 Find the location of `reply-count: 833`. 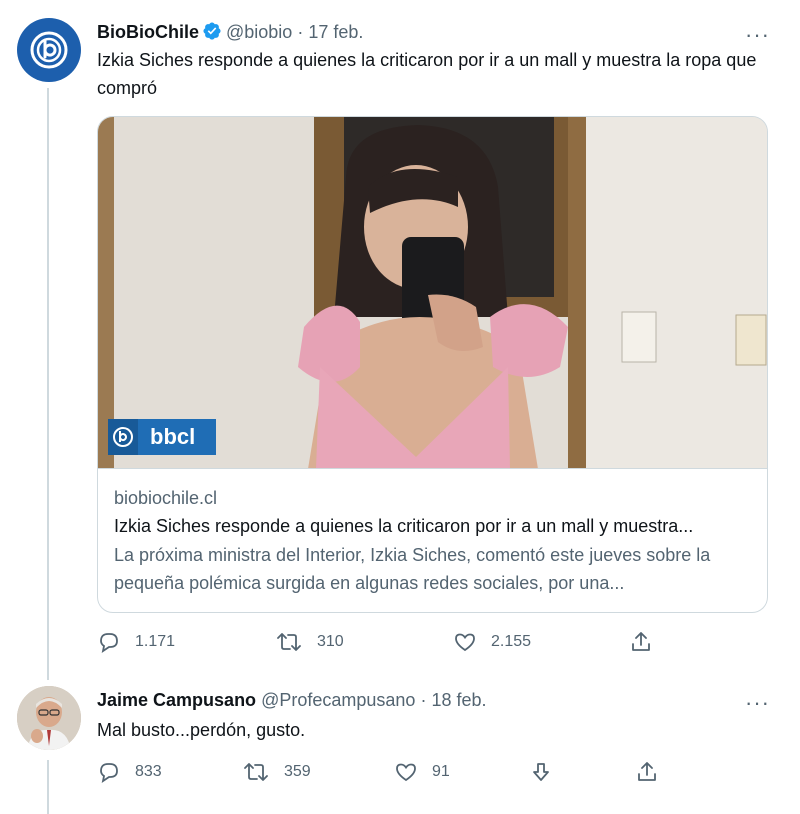

reply-count: 833 is located at coordinates (148, 771).